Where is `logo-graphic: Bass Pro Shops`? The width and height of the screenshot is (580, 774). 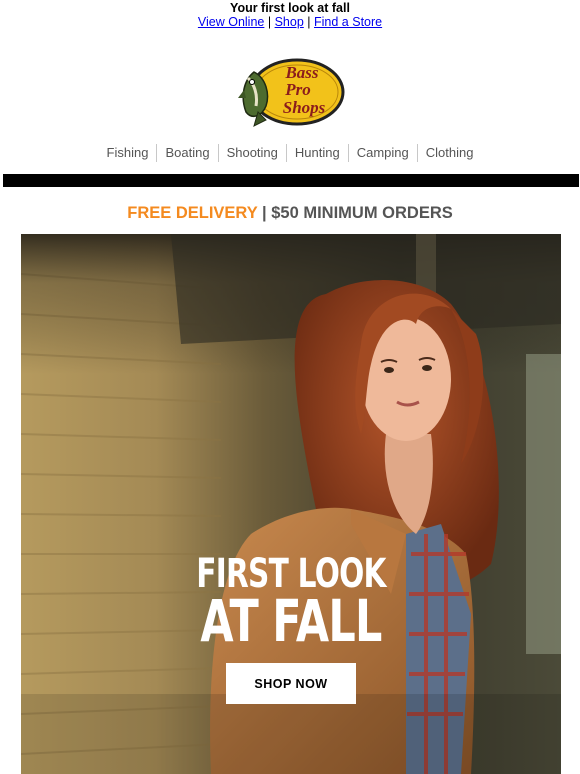
logo-graphic: Bass Pro Shops is located at coordinates (291, 92).